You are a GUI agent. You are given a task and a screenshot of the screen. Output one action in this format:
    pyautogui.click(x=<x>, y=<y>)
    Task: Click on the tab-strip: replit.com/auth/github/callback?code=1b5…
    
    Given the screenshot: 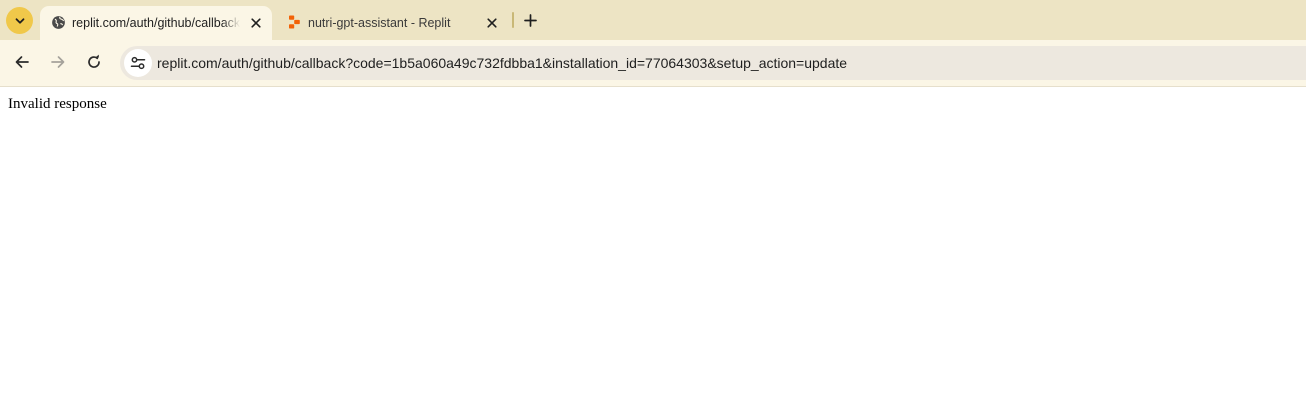 What is the action you would take?
    pyautogui.click(x=653, y=20)
    